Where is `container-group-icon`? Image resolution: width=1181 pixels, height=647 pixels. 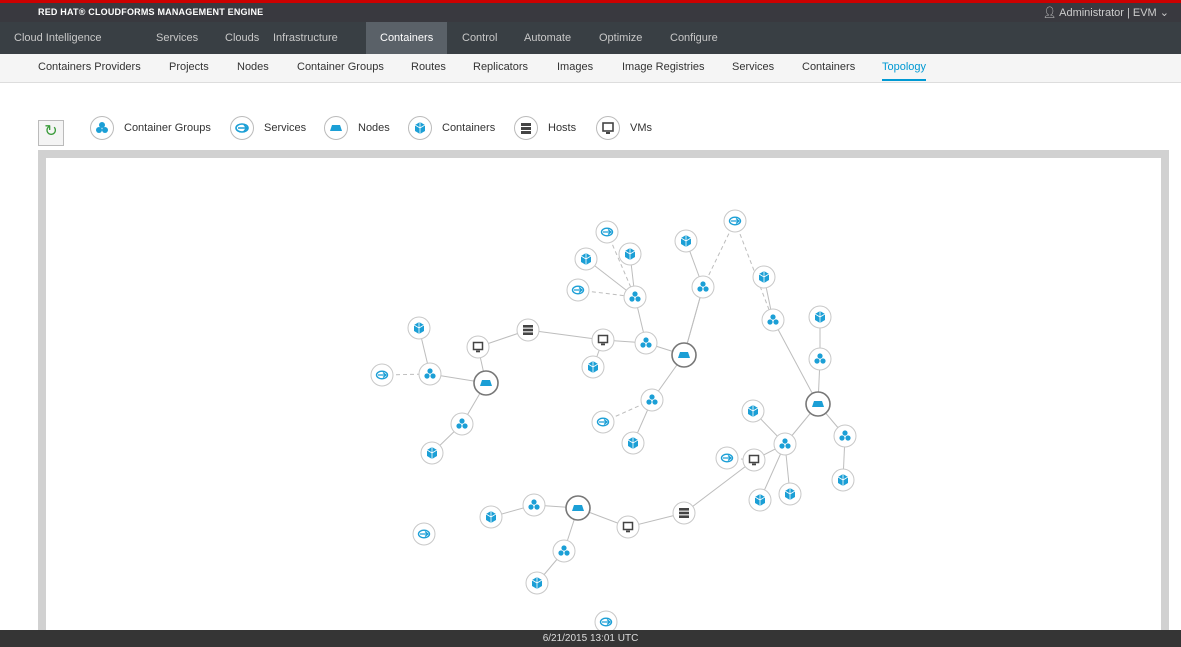 container-group-icon is located at coordinates (102, 128).